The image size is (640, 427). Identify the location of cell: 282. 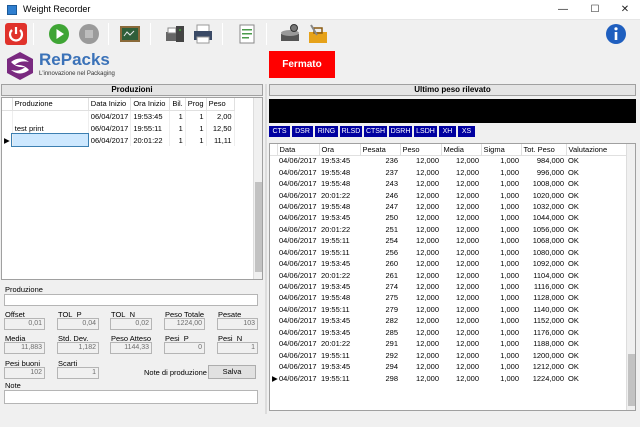
(380, 320).